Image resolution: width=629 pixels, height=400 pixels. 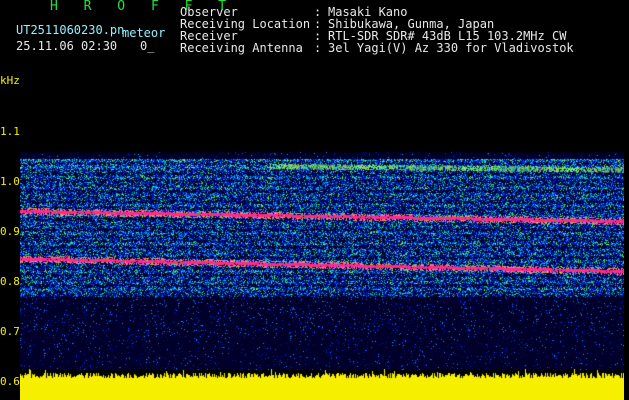 What do you see at coordinates (451, 48) in the screenshot?
I see `info-value: 3el Yagi(V) Az 330 for Vladivostok` at bounding box center [451, 48].